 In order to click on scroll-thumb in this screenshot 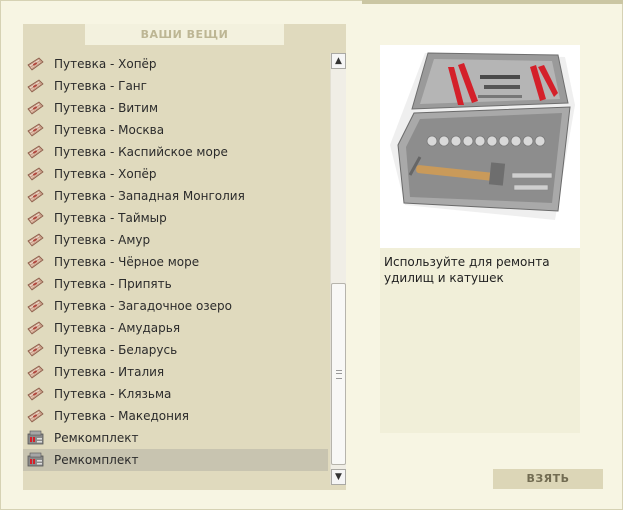, I will do `click(338, 374)`.